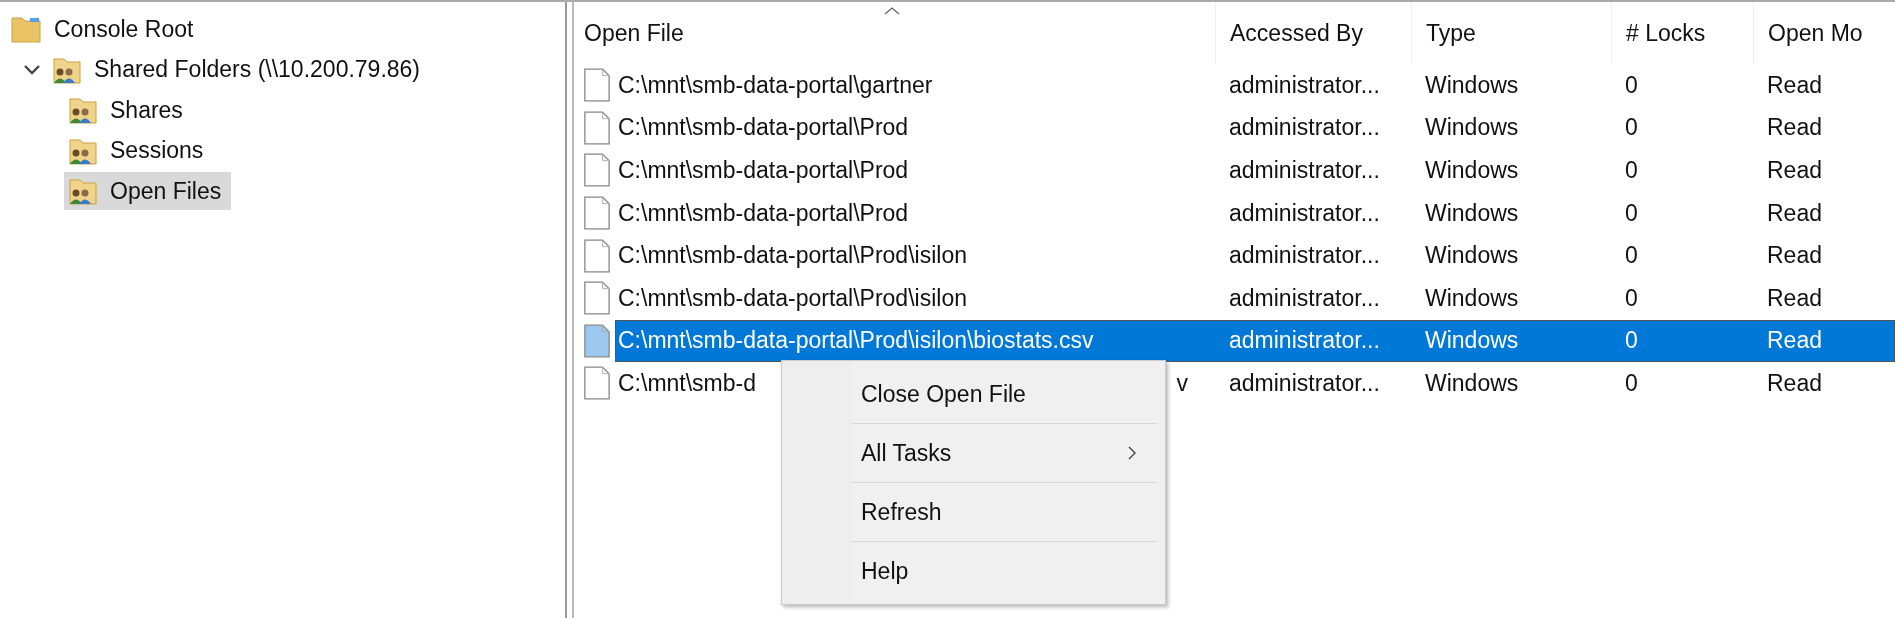 The width and height of the screenshot is (1895, 618). What do you see at coordinates (892, 11) in the screenshot?
I see `sort-up-icon` at bounding box center [892, 11].